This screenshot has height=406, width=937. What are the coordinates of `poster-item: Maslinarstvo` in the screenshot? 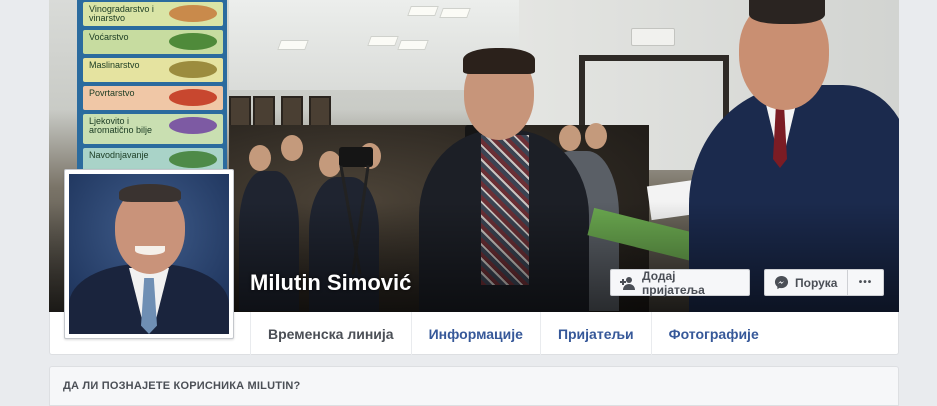 It's located at (153, 70).